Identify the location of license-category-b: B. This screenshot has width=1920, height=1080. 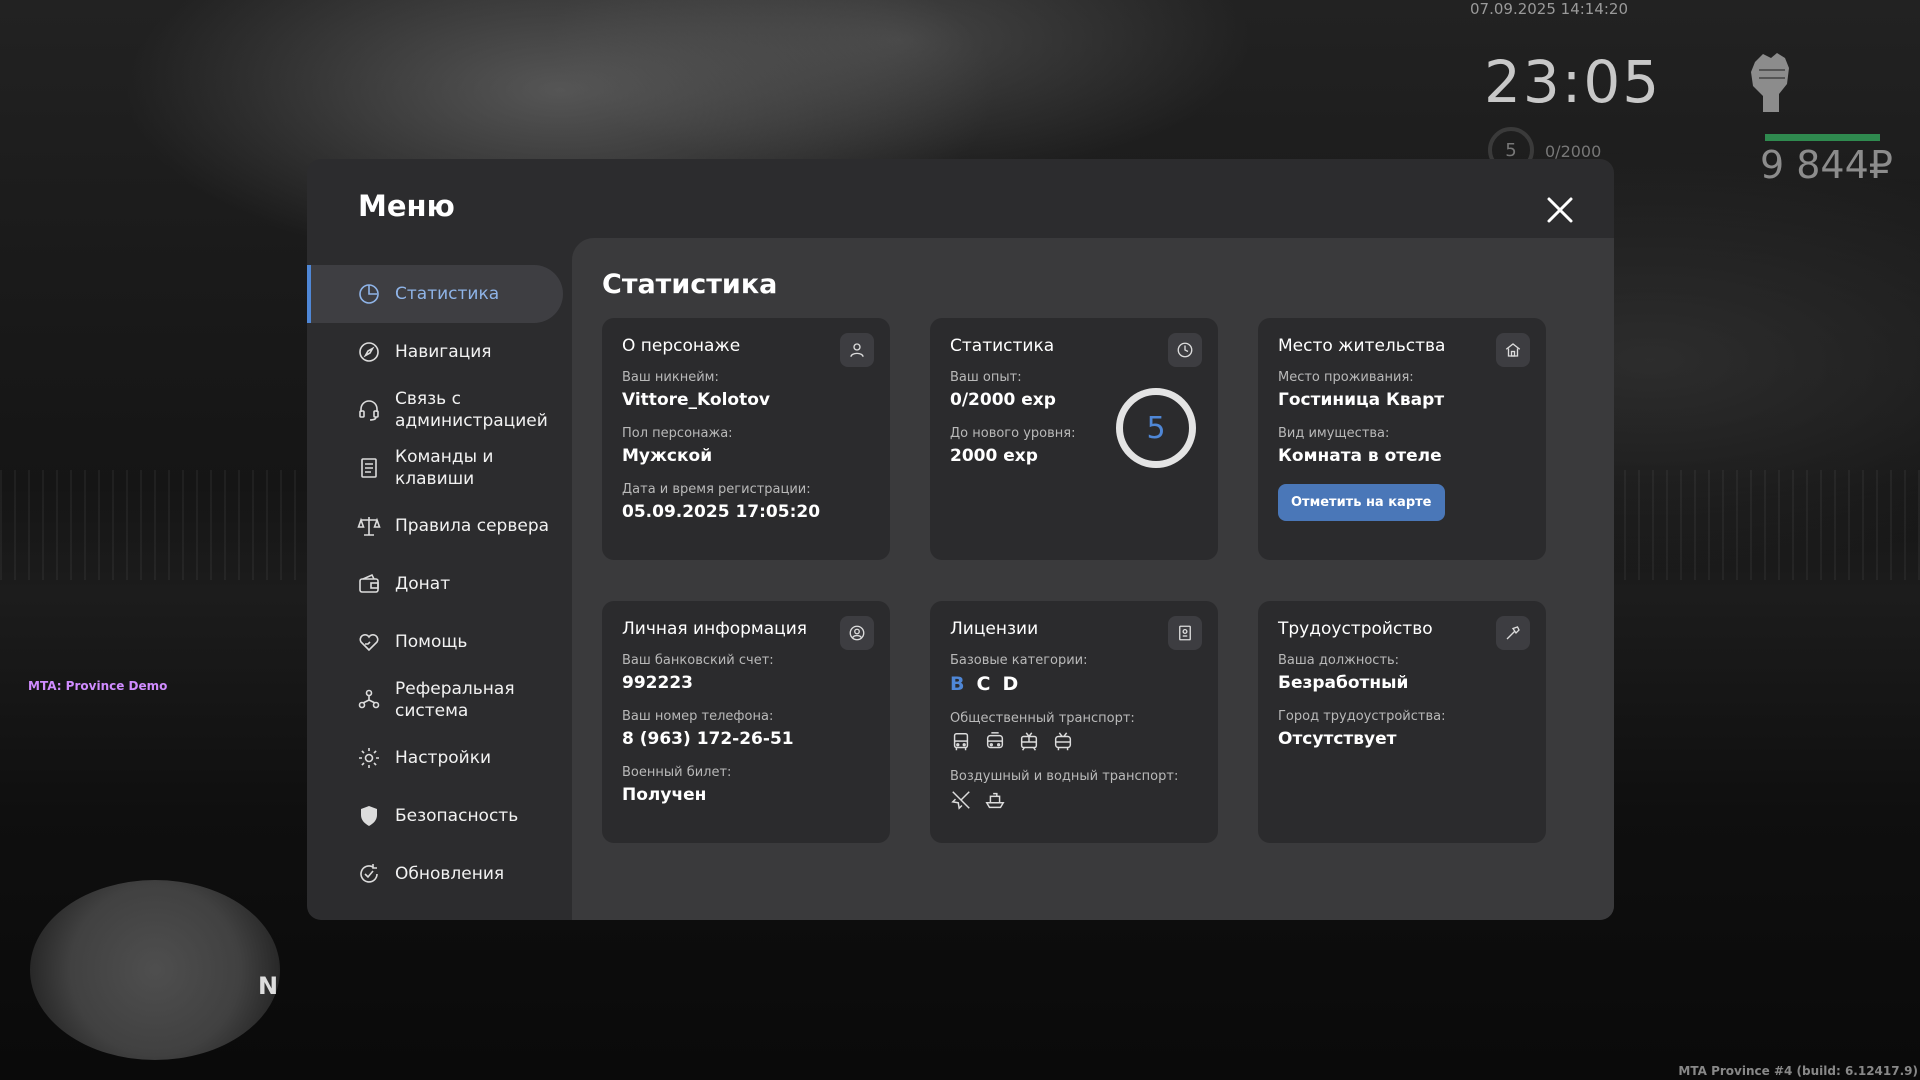
(957, 684).